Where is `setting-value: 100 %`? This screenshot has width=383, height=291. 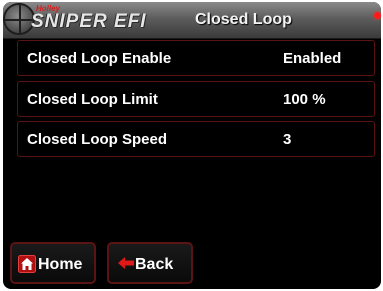 setting-value: 100 % is located at coordinates (304, 99).